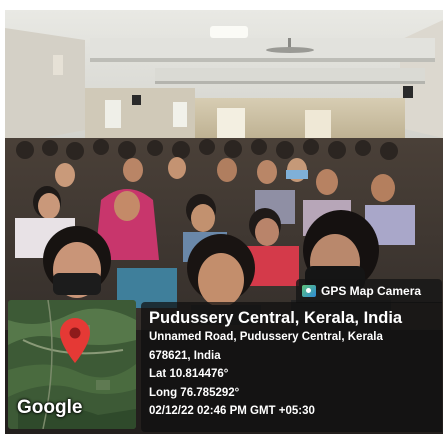 This screenshot has height=437, width=446. What do you see at coordinates (72, 364) in the screenshot?
I see `map-thumbnail: Google` at bounding box center [72, 364].